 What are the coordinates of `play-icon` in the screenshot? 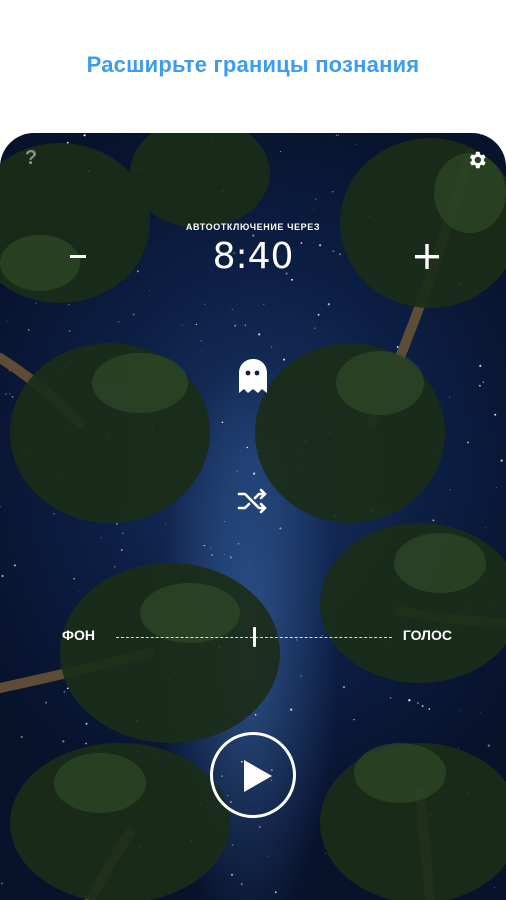 It's located at (258, 776).